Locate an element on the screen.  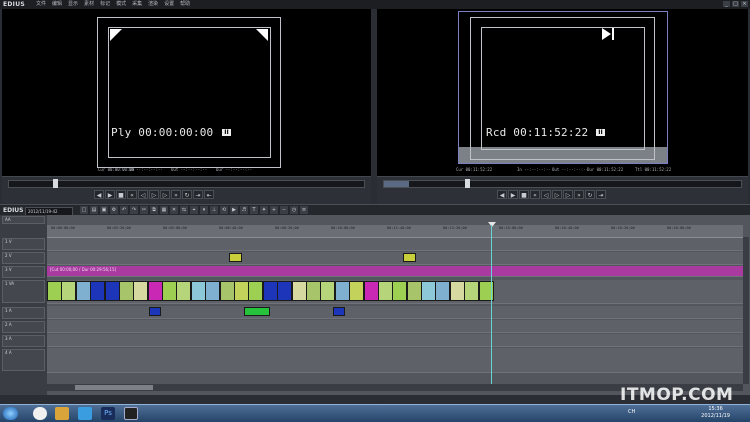
scrollbar-thumb is located at coordinates (114, 387).